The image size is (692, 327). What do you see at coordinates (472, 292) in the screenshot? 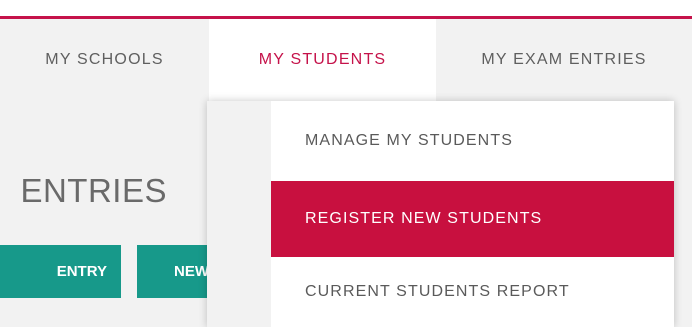
I see `menu-item-current-students-report: CURRENT STUDENTS REPORT` at bounding box center [472, 292].